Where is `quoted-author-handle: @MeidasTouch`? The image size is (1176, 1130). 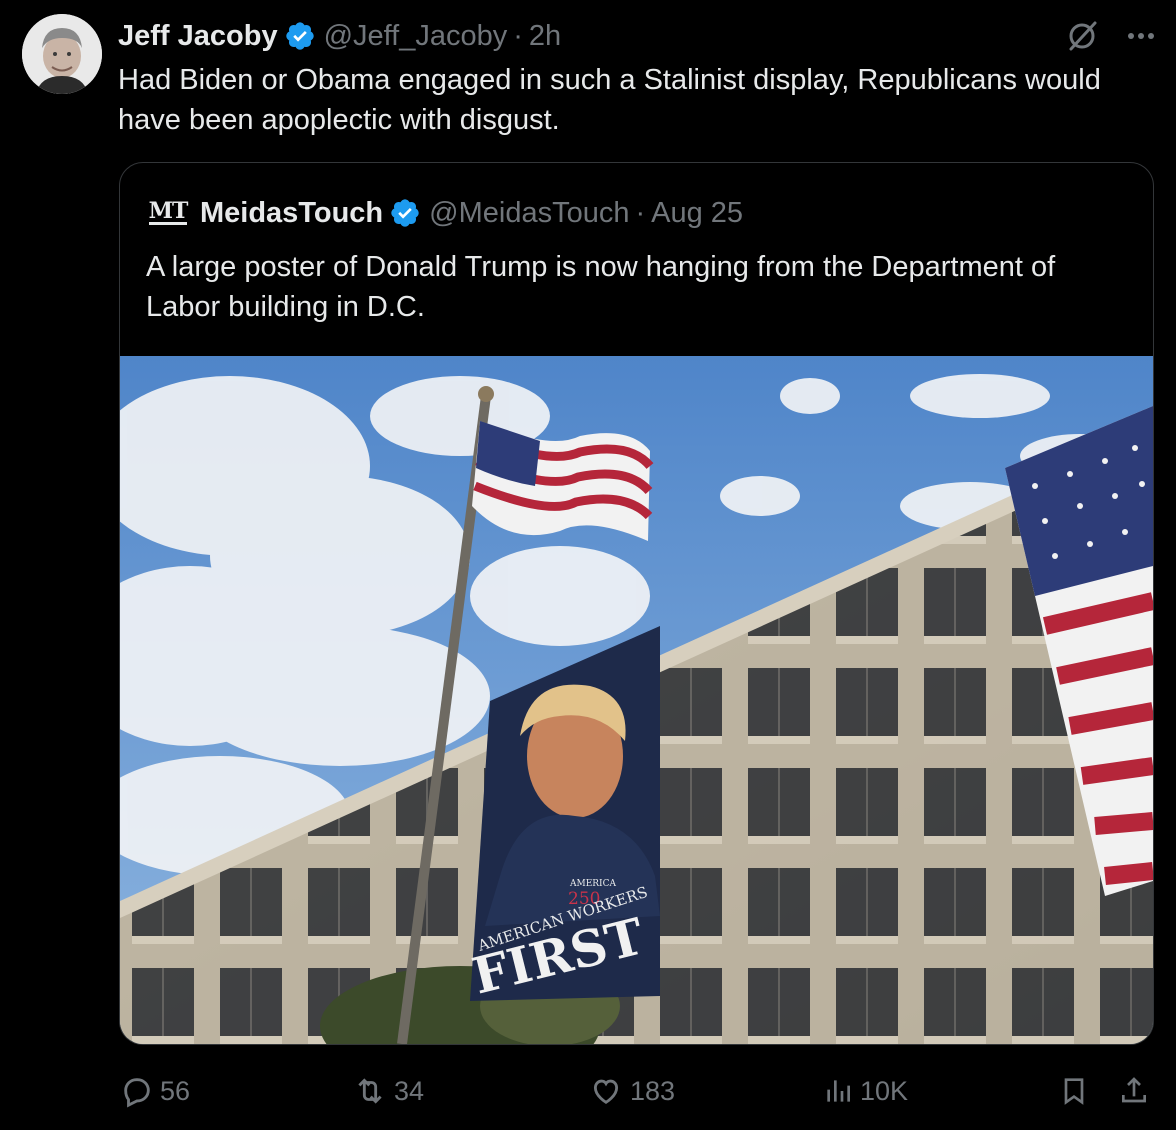 quoted-author-handle: @MeidasTouch is located at coordinates (529, 213).